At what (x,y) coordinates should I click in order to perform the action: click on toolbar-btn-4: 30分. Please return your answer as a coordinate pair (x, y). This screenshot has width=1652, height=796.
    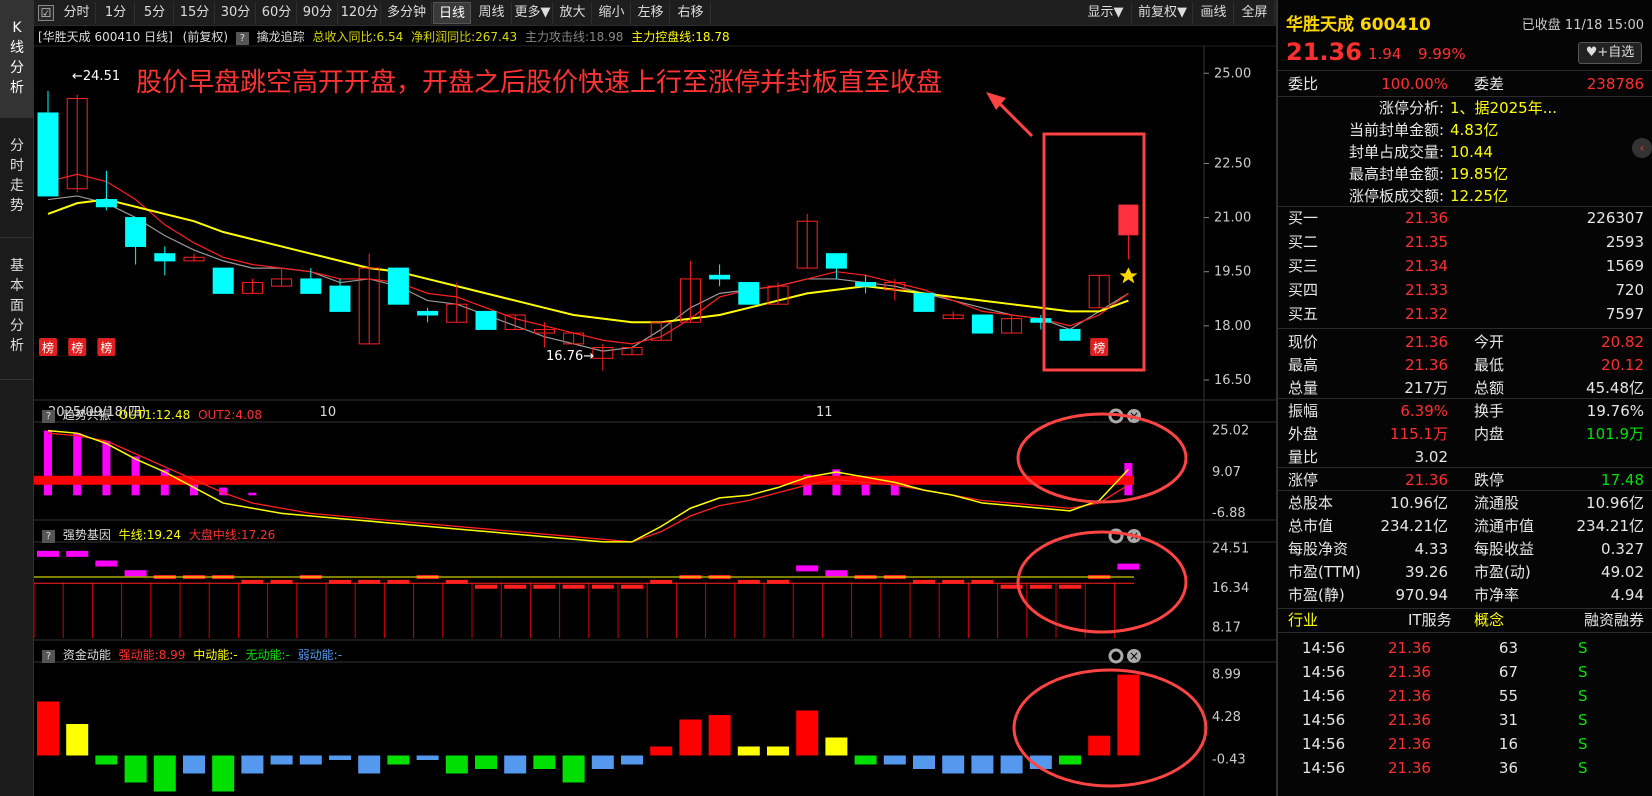
    Looking at the image, I should click on (236, 13).